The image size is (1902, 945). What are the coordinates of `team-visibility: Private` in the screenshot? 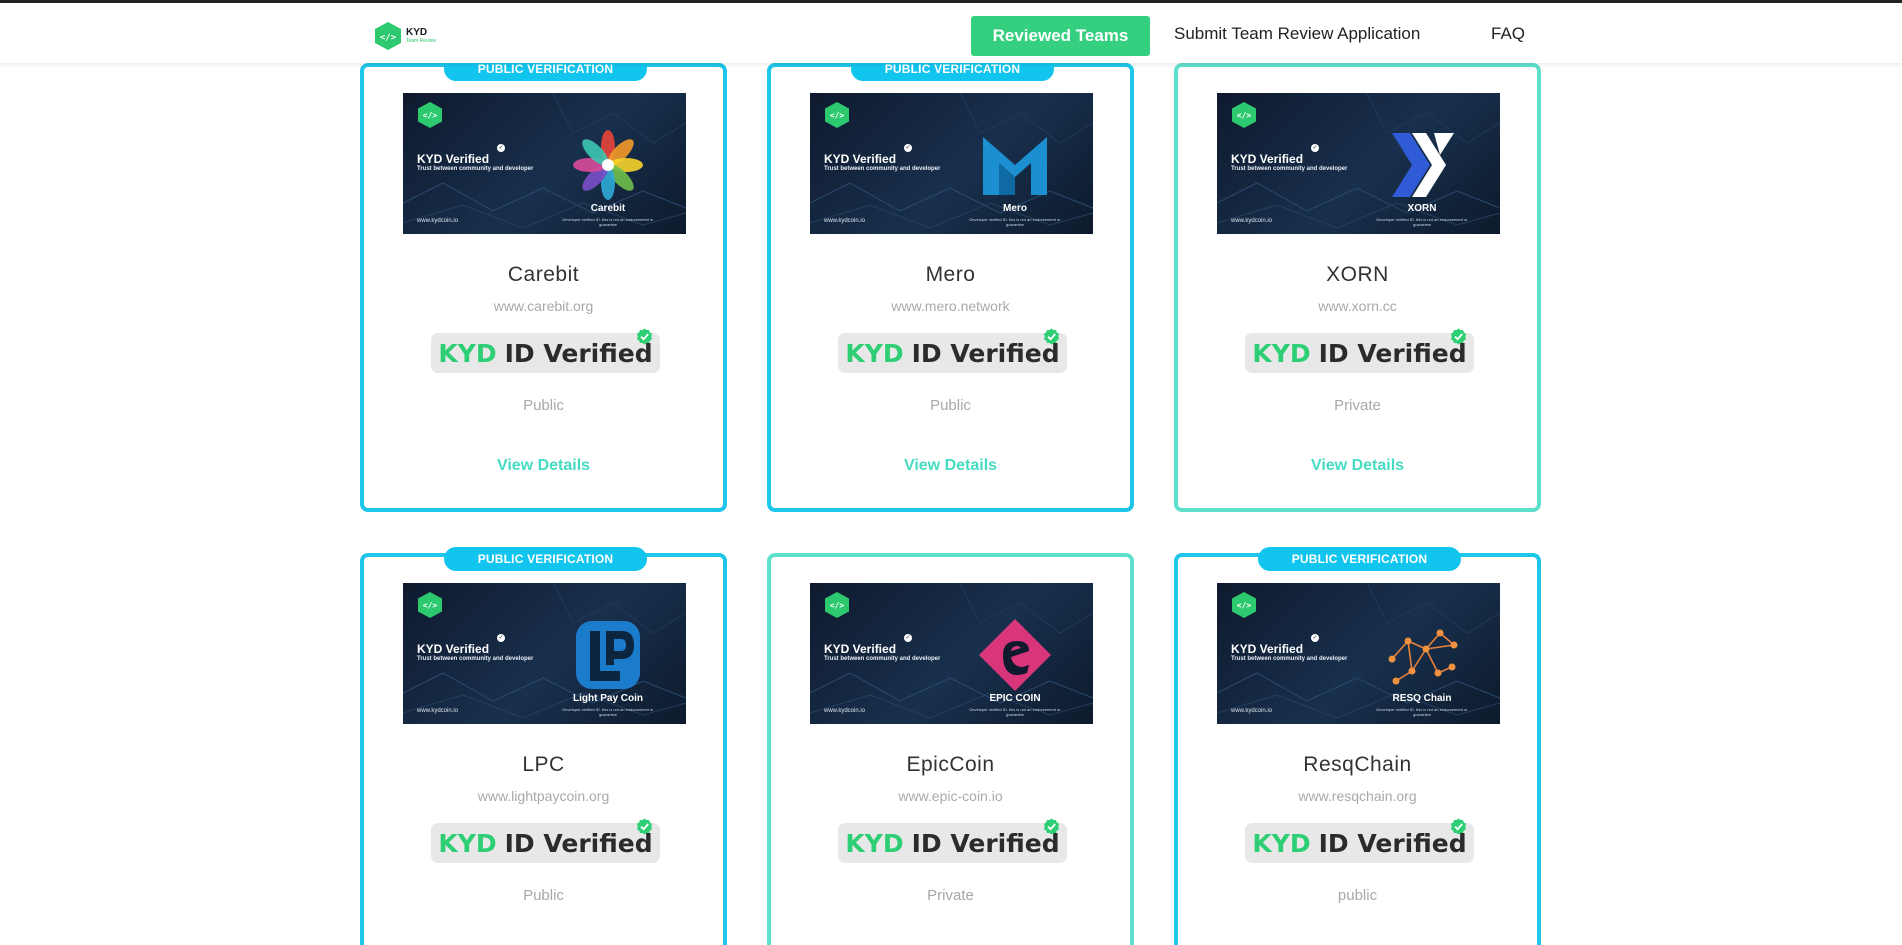 It's located at (1357, 405).